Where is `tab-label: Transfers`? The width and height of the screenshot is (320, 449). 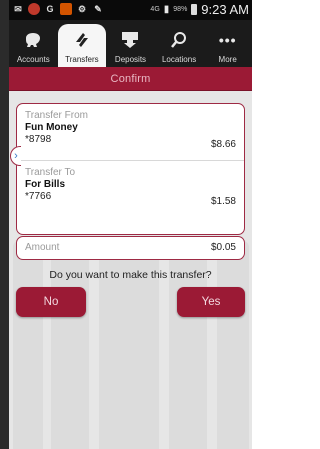
tab-label: Transfers is located at coordinates (82, 59).